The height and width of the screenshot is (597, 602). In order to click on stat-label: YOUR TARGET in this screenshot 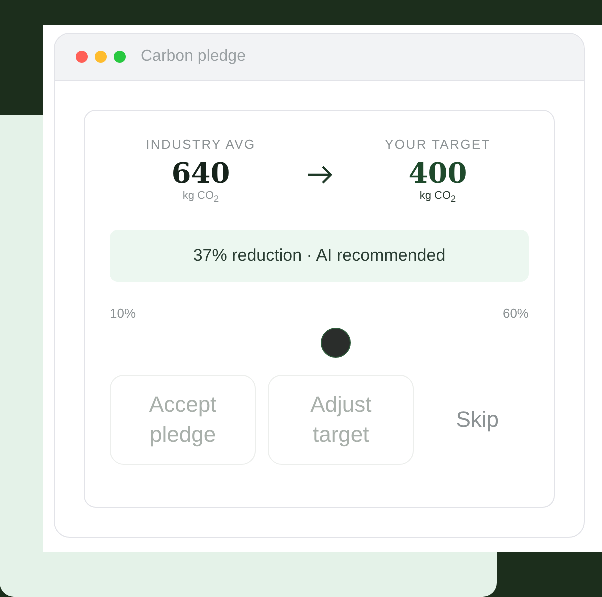, I will do `click(438, 144)`.